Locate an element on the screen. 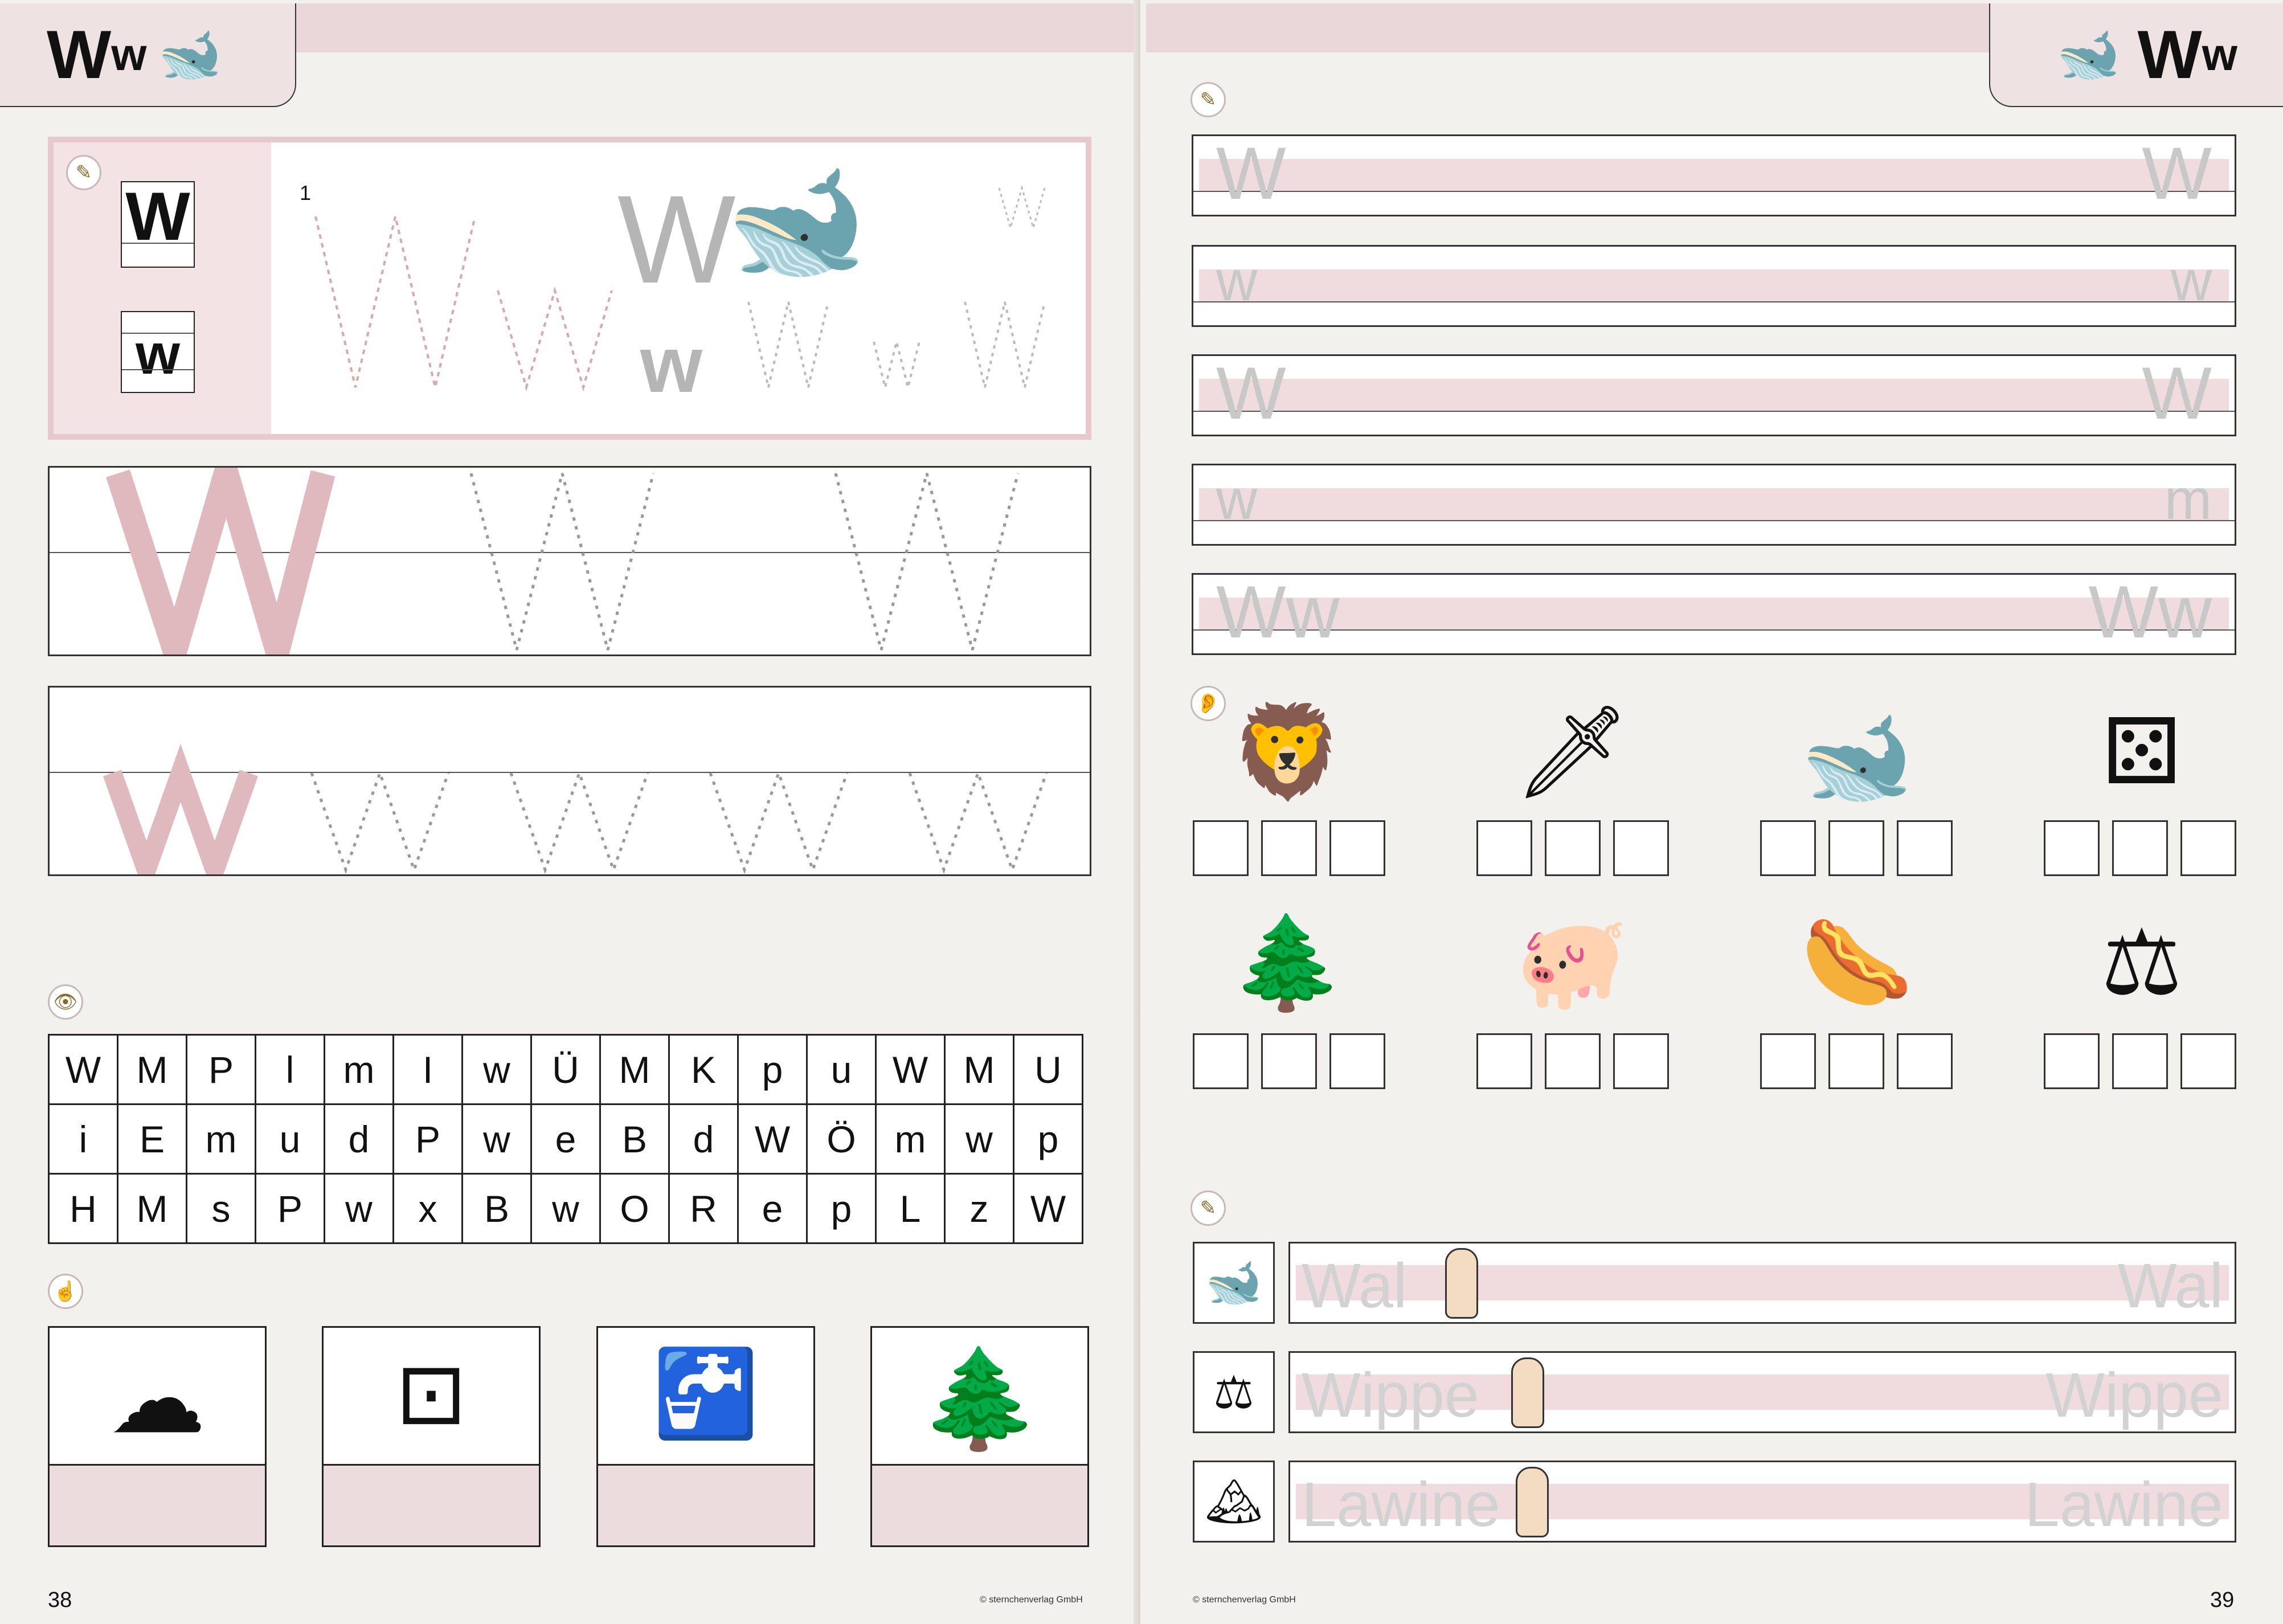 This screenshot has height=1624, width=2283. tracing-paths is located at coordinates (563, 561).